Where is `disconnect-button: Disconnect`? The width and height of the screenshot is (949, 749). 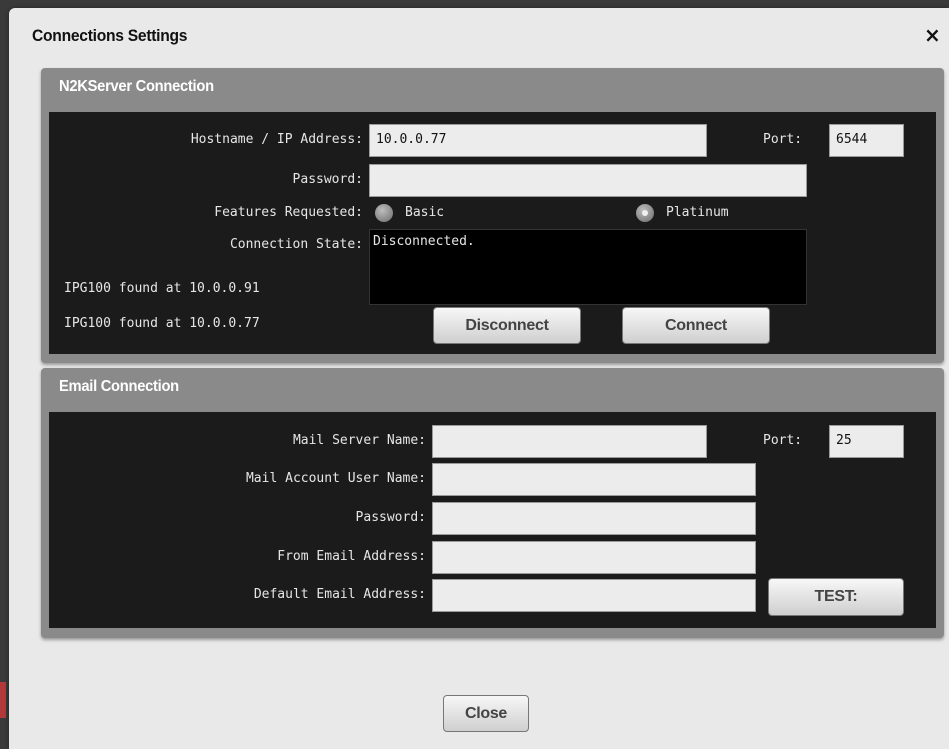
disconnect-button: Disconnect is located at coordinates (507, 325).